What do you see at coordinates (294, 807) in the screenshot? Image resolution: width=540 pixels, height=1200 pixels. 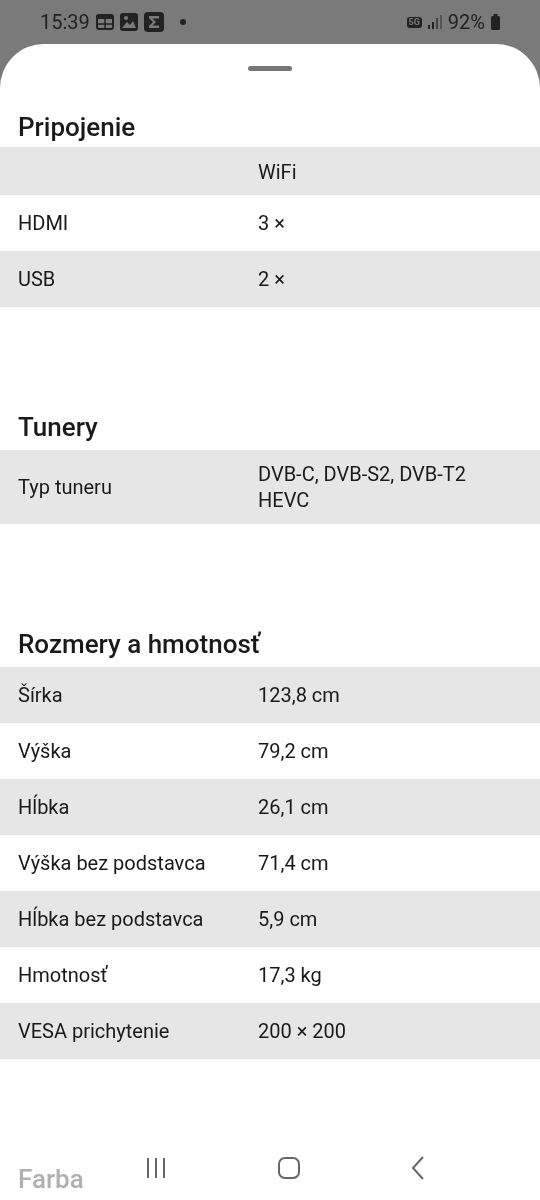 I see `spec-value: 26,1 cm` at bounding box center [294, 807].